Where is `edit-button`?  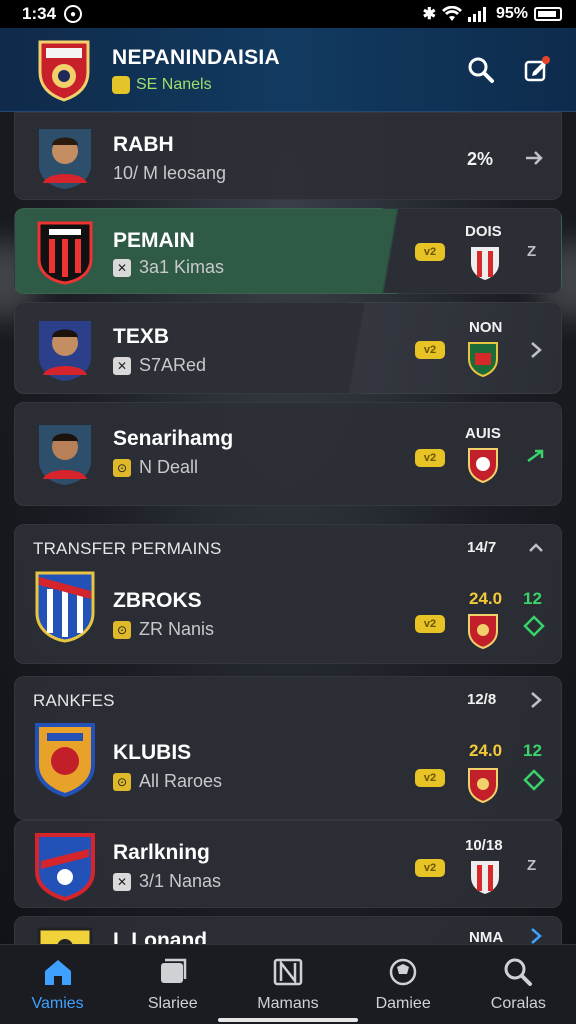
edit-button is located at coordinates (537, 70).